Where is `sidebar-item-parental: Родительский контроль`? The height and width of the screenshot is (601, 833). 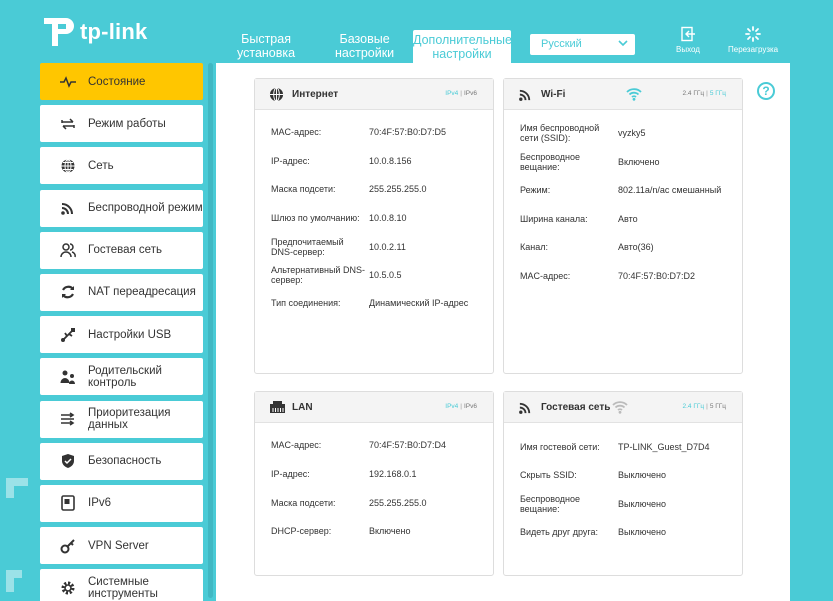 sidebar-item-parental: Родительский контроль is located at coordinates (121, 377).